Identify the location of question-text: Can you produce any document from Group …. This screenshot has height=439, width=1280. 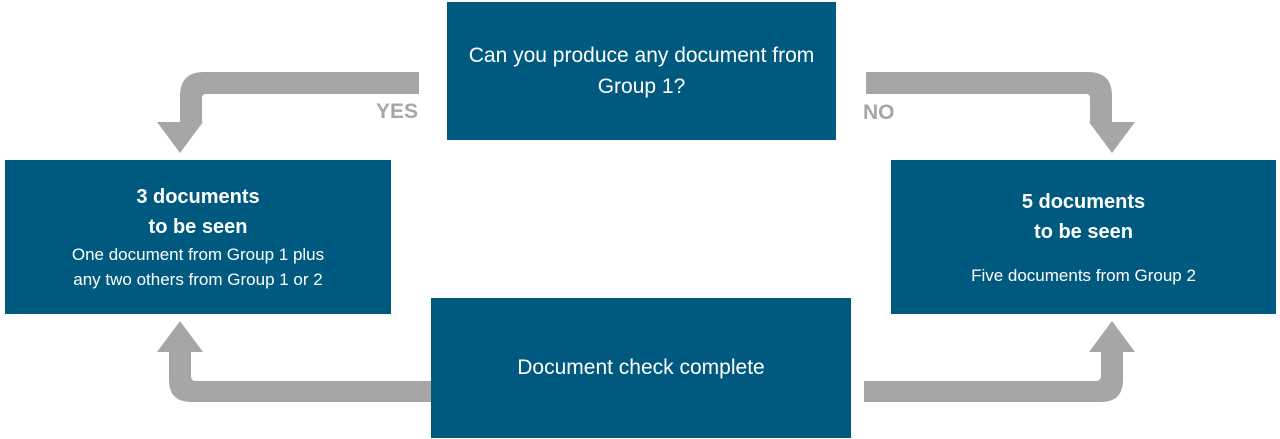
(641, 71).